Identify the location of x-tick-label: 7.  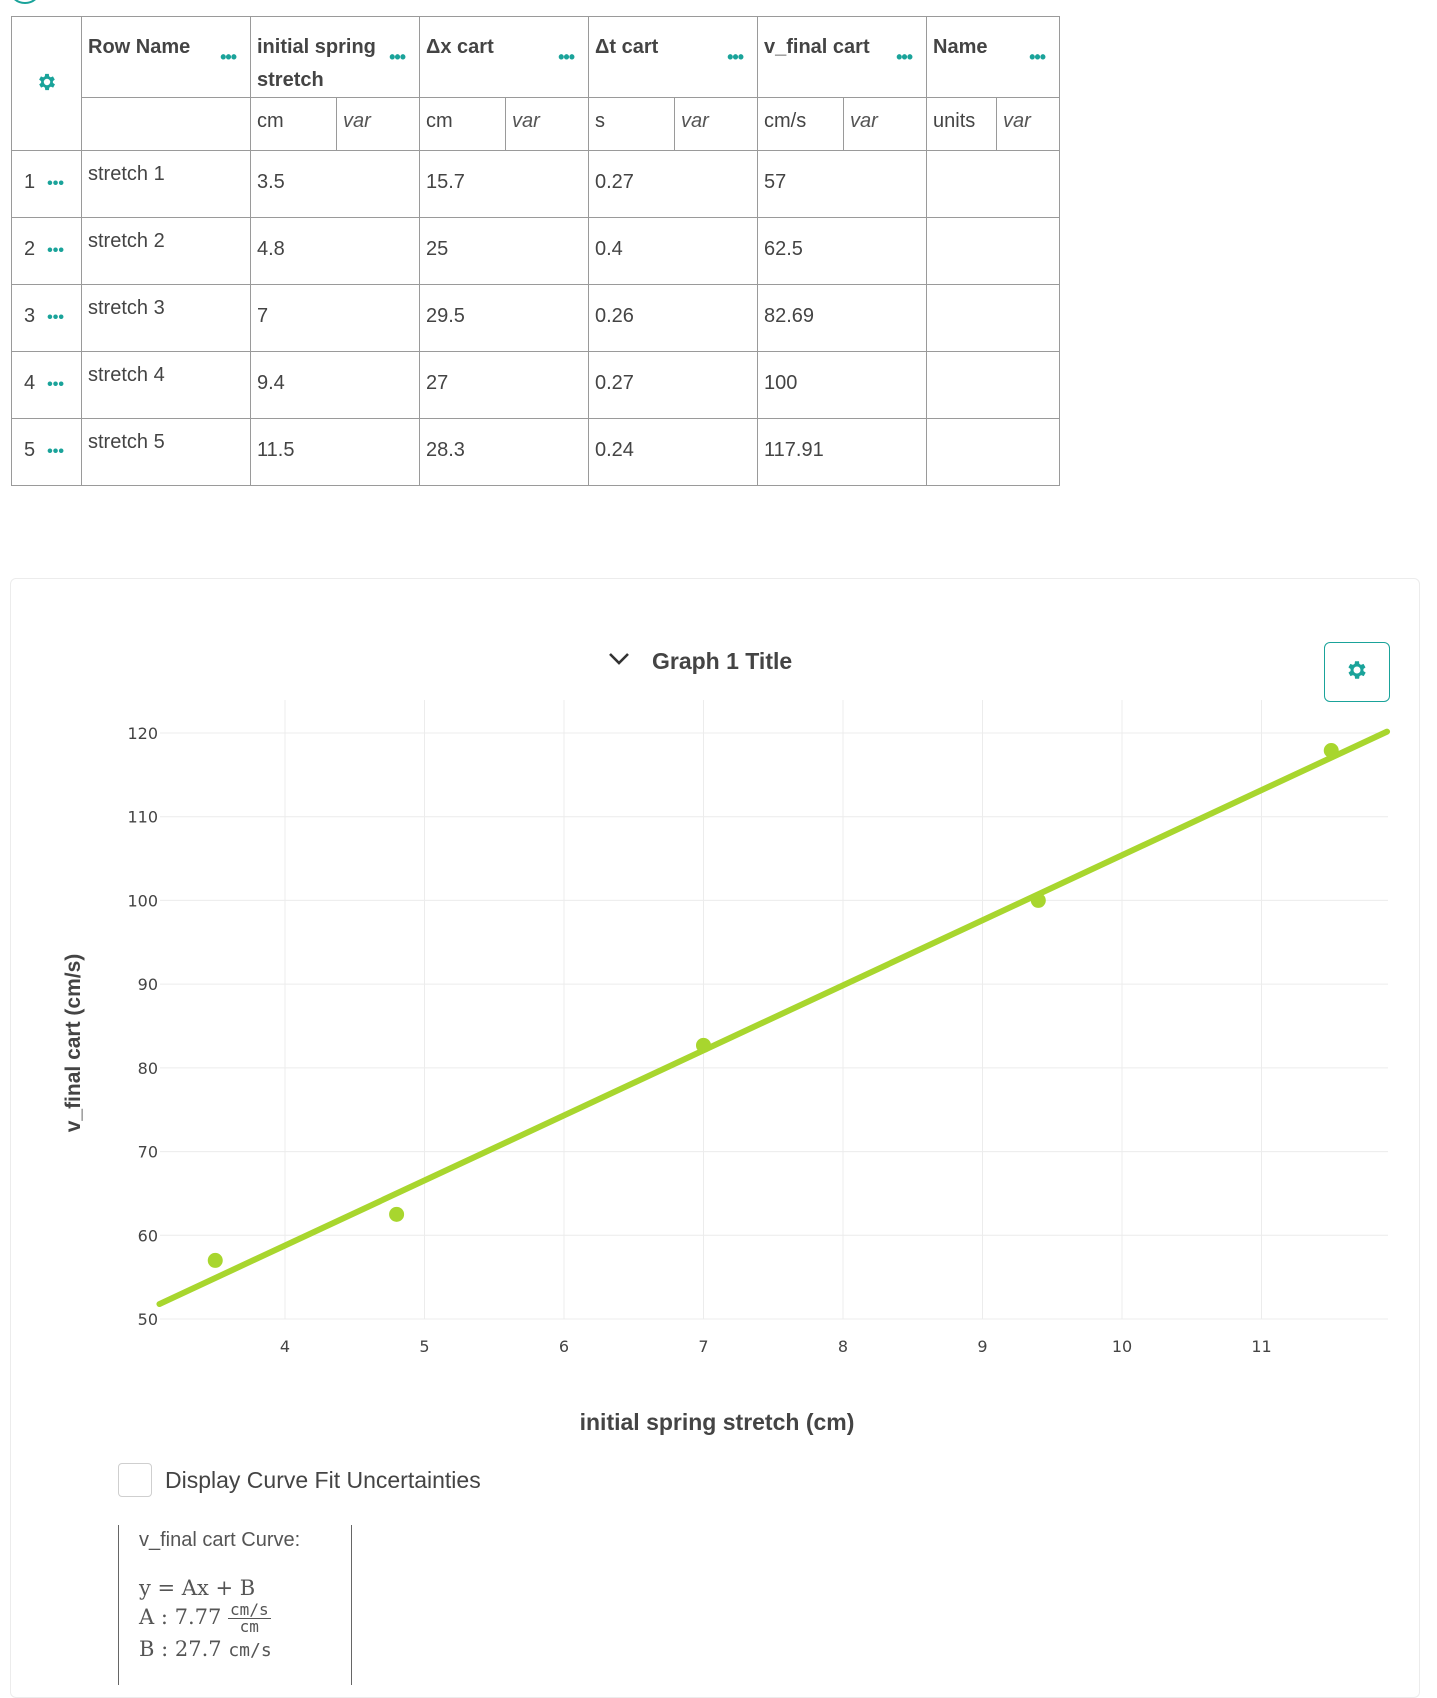
(703, 1346).